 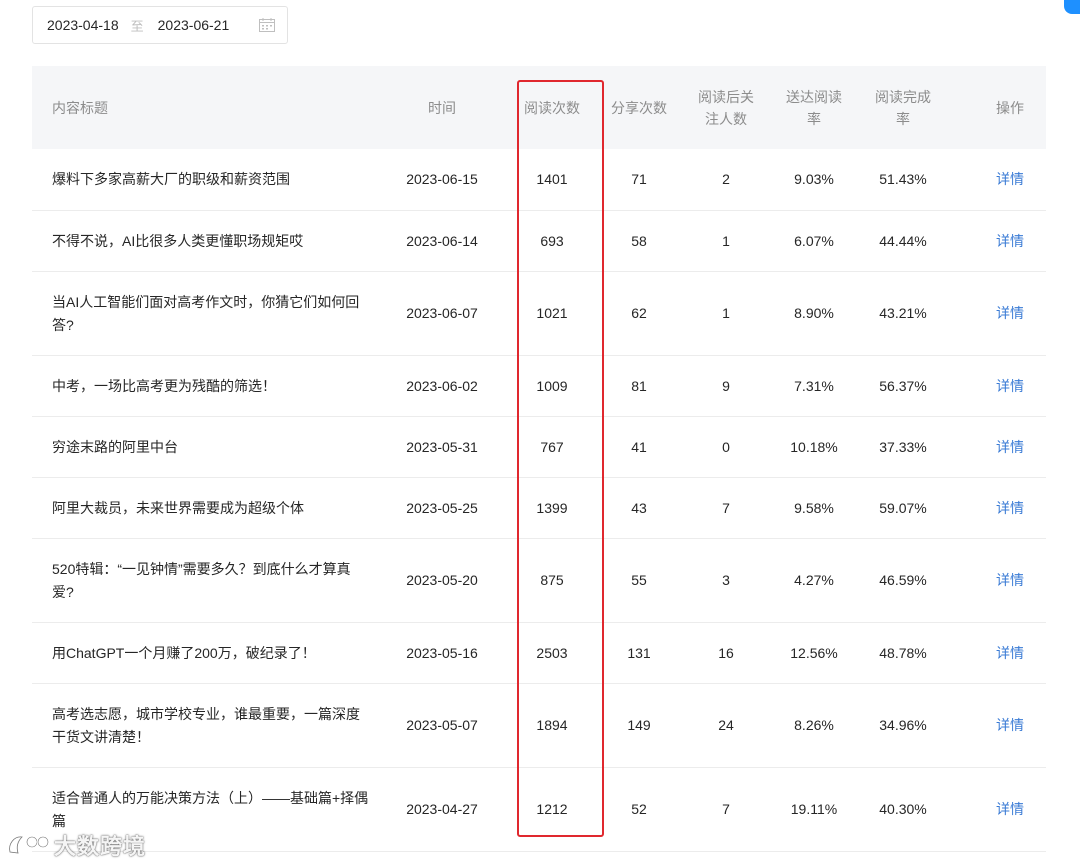 I want to click on cell-title: 用ChatGPT一个月赚了200万，破纪录了！, so click(x=184, y=652).